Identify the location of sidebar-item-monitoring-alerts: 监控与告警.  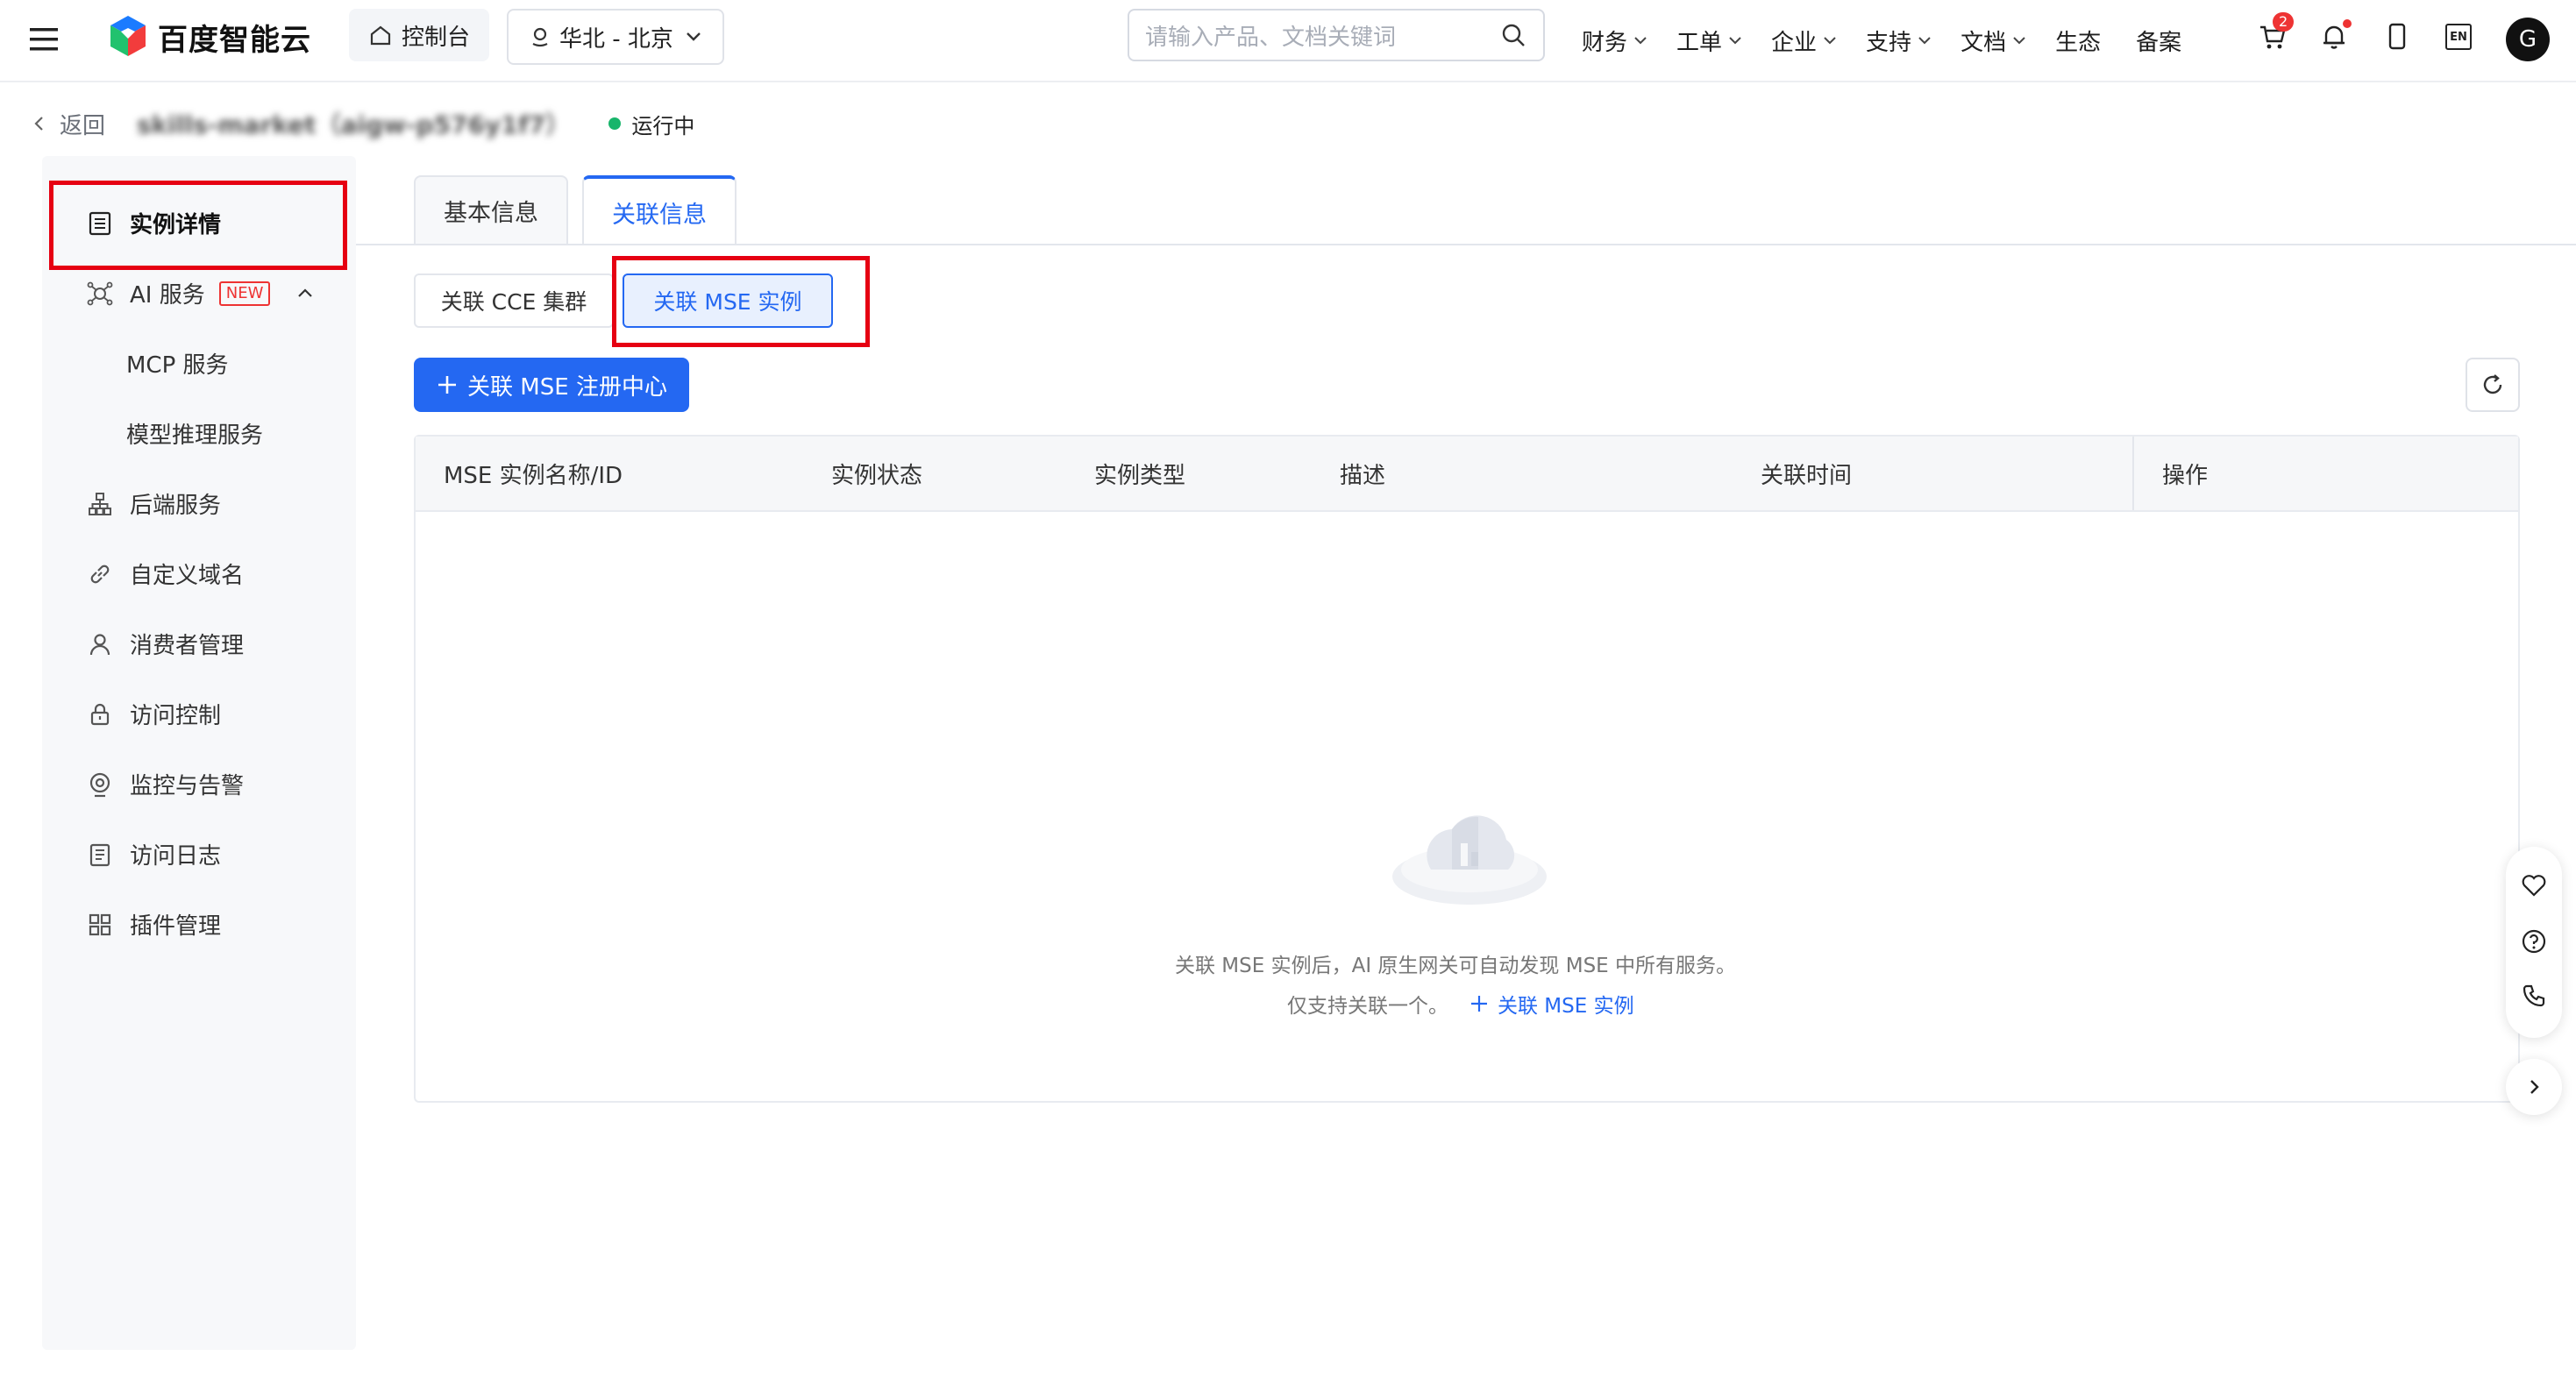
(165, 784).